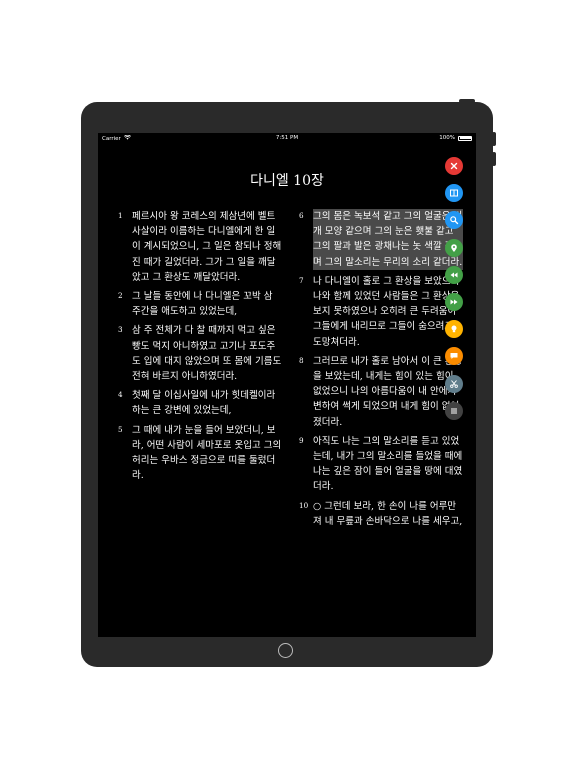  Describe the element at coordinates (494, 159) in the screenshot. I see `volume-down-button` at that location.